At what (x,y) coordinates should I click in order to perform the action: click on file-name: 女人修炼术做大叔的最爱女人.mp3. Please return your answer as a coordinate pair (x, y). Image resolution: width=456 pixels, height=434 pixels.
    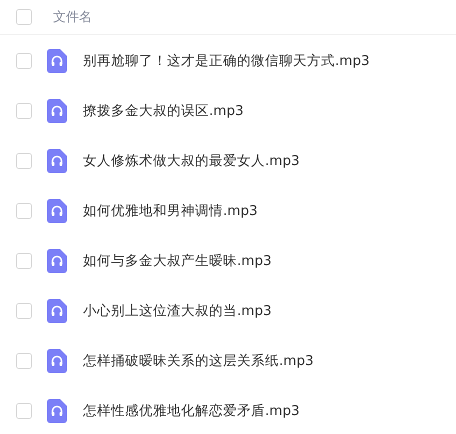
    Looking at the image, I should click on (191, 161).